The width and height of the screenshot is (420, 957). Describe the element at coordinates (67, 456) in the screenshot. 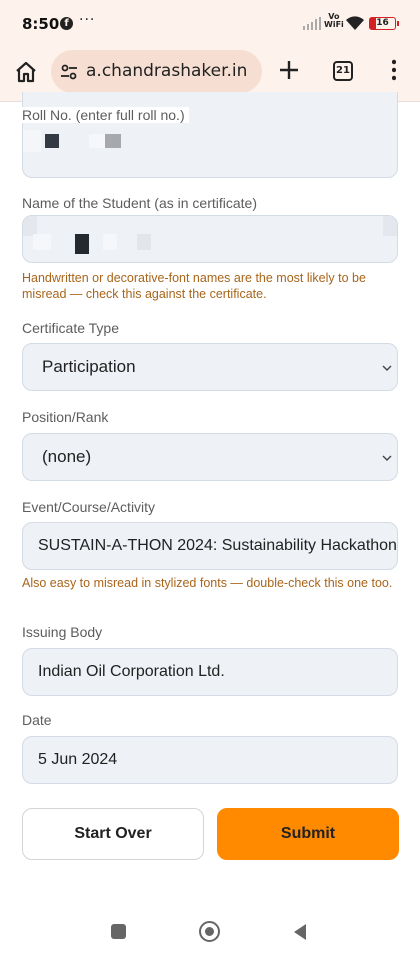

I see `position-rank-value: (none)` at that location.